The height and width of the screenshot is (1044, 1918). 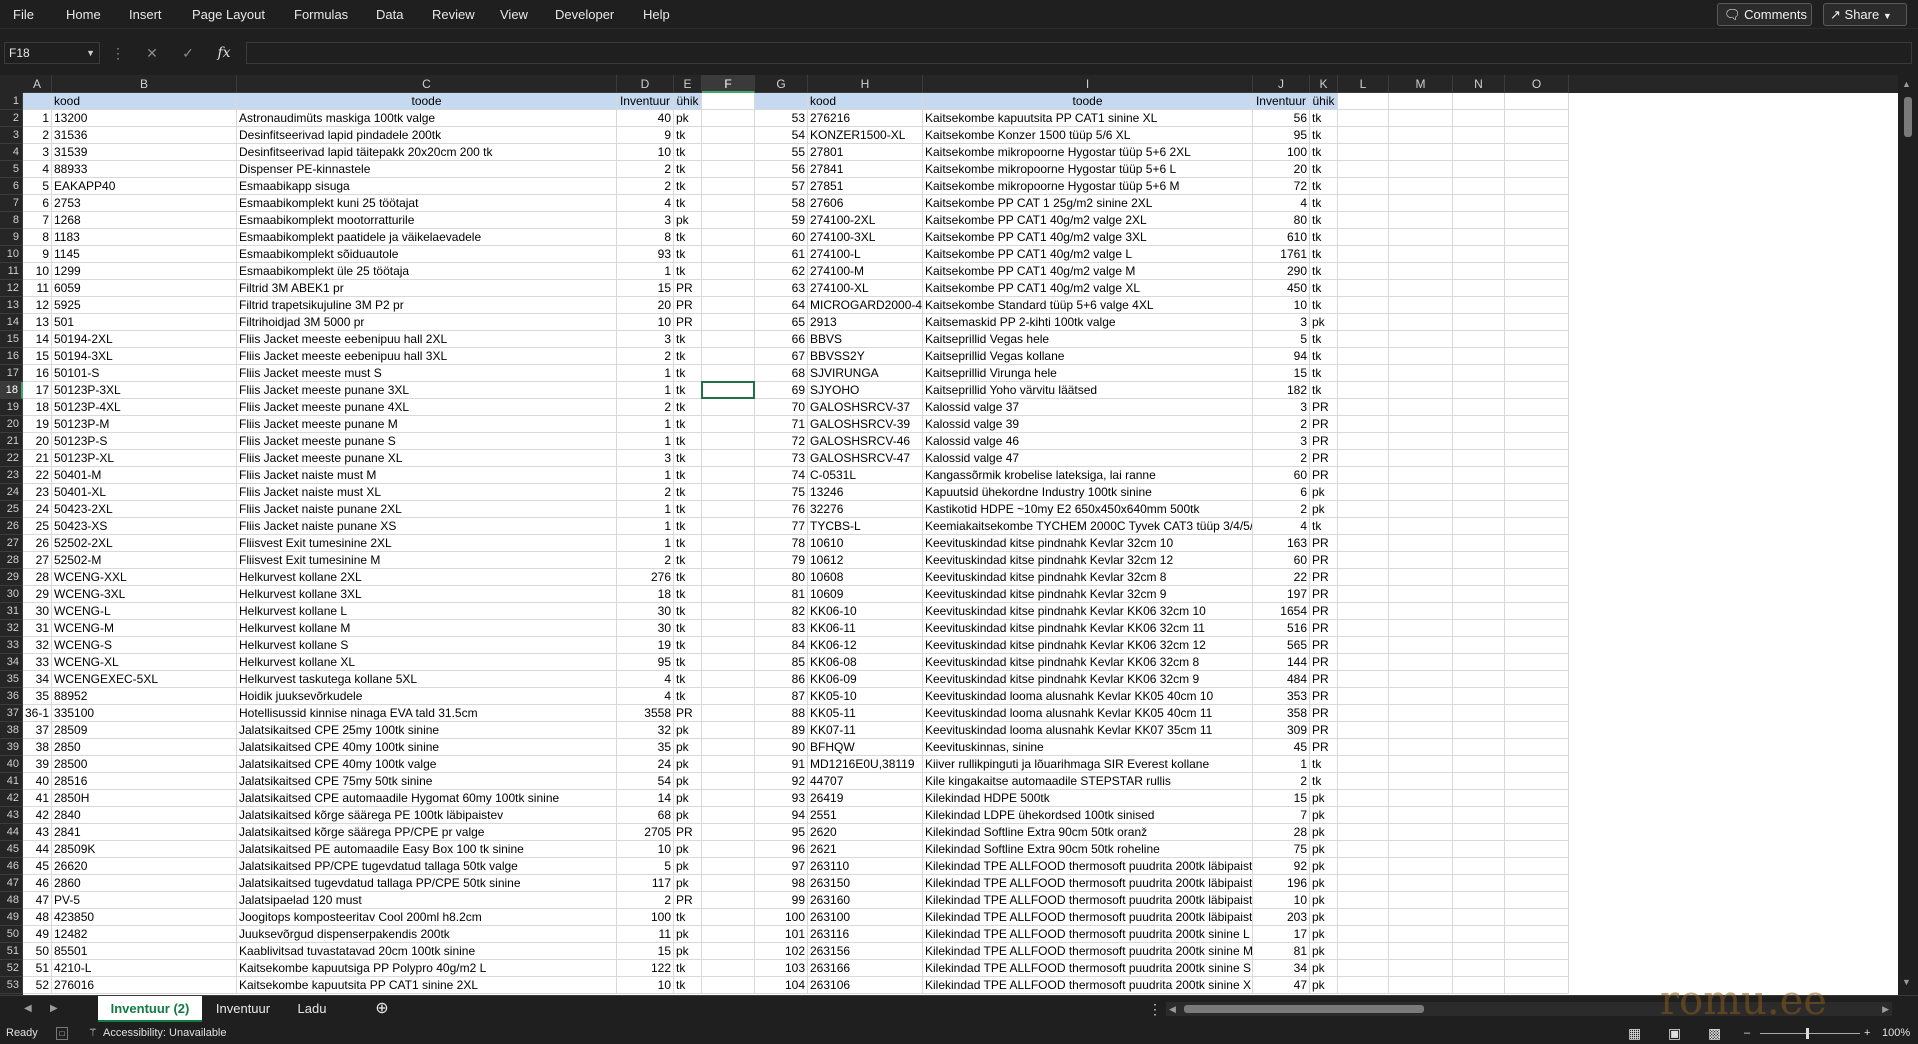 I want to click on cell-k16: tk, so click(x=1324, y=356).